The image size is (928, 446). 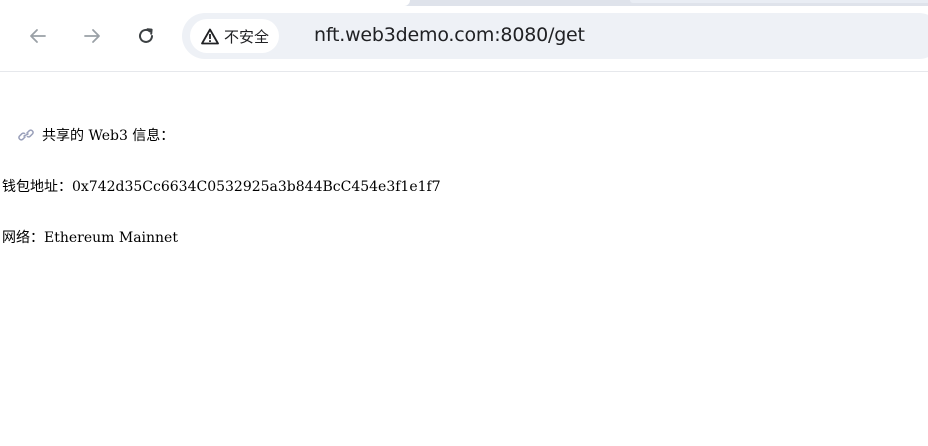 I want to click on back-arrow-icon, so click(x=38, y=36).